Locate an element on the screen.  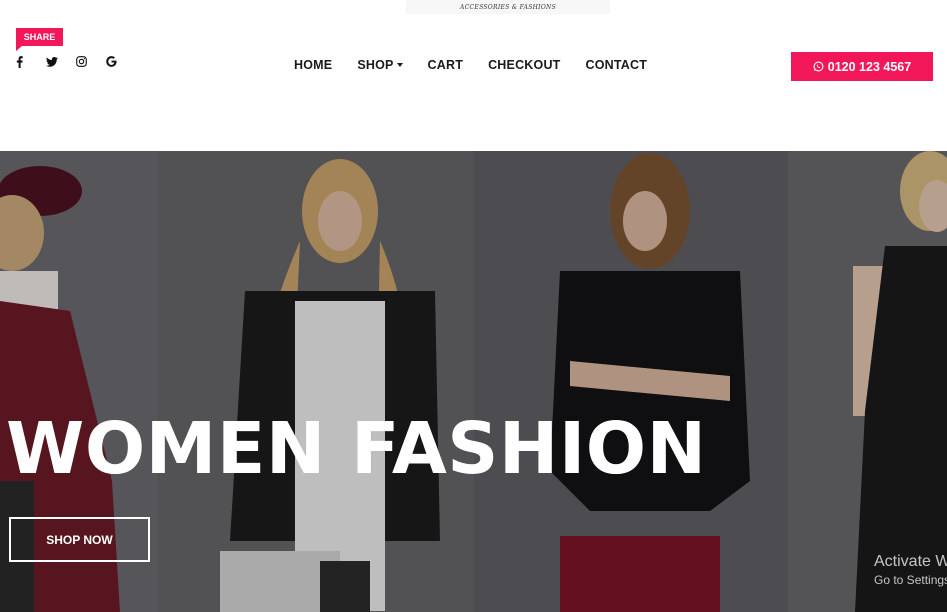
main-nav: HOME SHOP CART CHECKOUT CONTACT is located at coordinates (477, 65).